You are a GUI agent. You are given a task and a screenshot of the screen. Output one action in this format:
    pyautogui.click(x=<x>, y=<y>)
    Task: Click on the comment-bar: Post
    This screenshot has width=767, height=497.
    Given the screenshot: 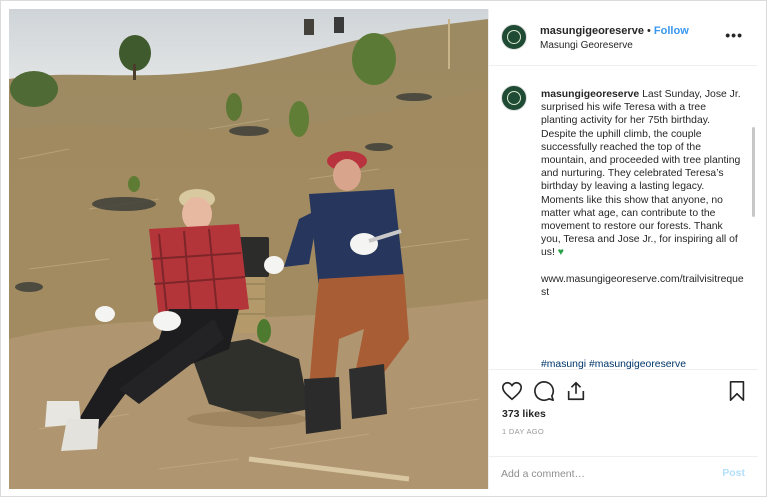 What is the action you would take?
    pyautogui.click(x=623, y=472)
    